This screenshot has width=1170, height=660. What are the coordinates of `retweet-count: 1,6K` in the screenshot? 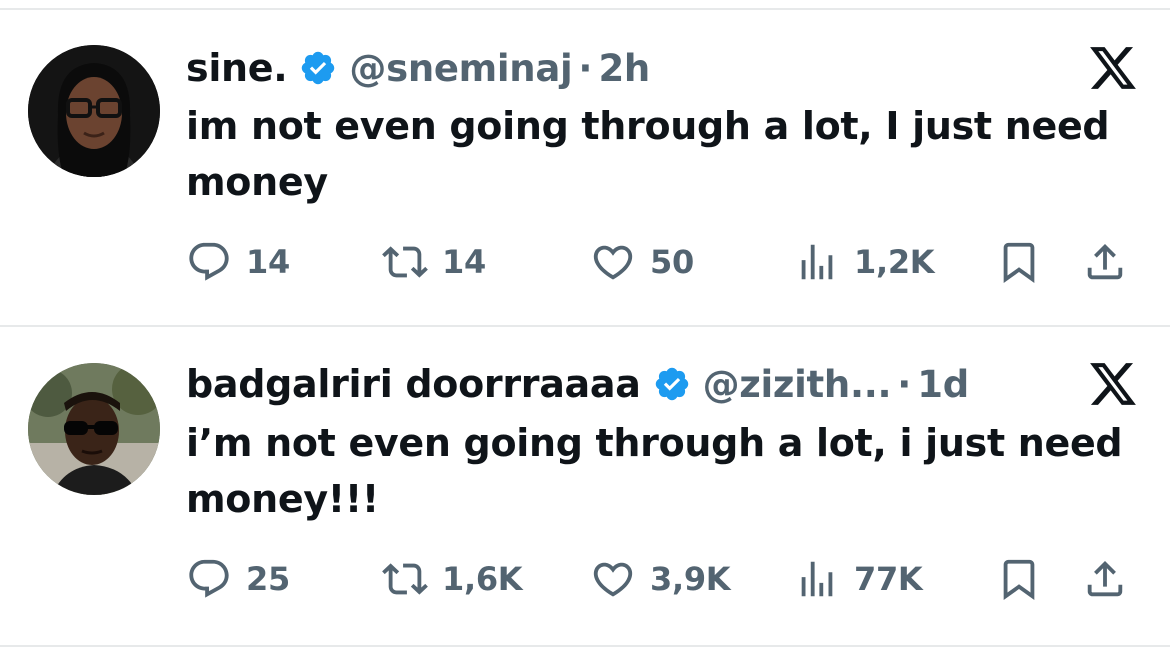 It's located at (482, 579).